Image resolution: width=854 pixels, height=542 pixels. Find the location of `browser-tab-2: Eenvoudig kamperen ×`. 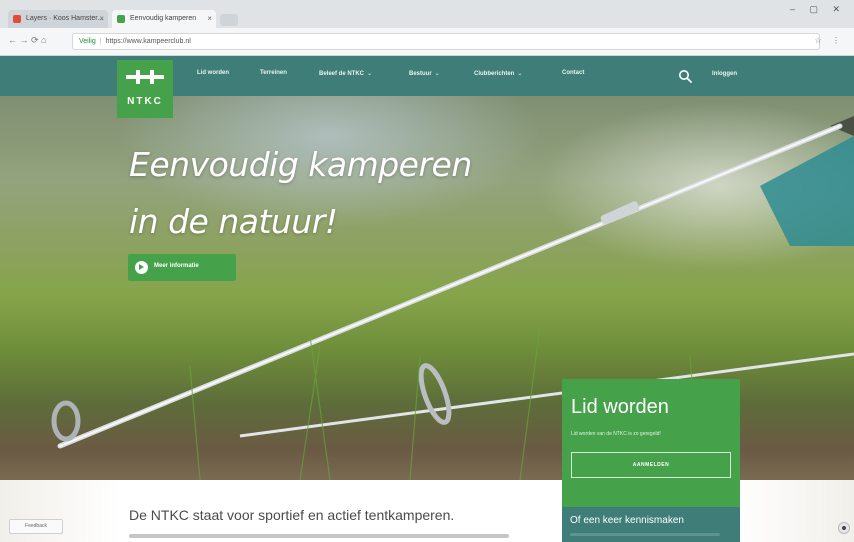

browser-tab-2: Eenvoudig kamperen × is located at coordinates (164, 19).